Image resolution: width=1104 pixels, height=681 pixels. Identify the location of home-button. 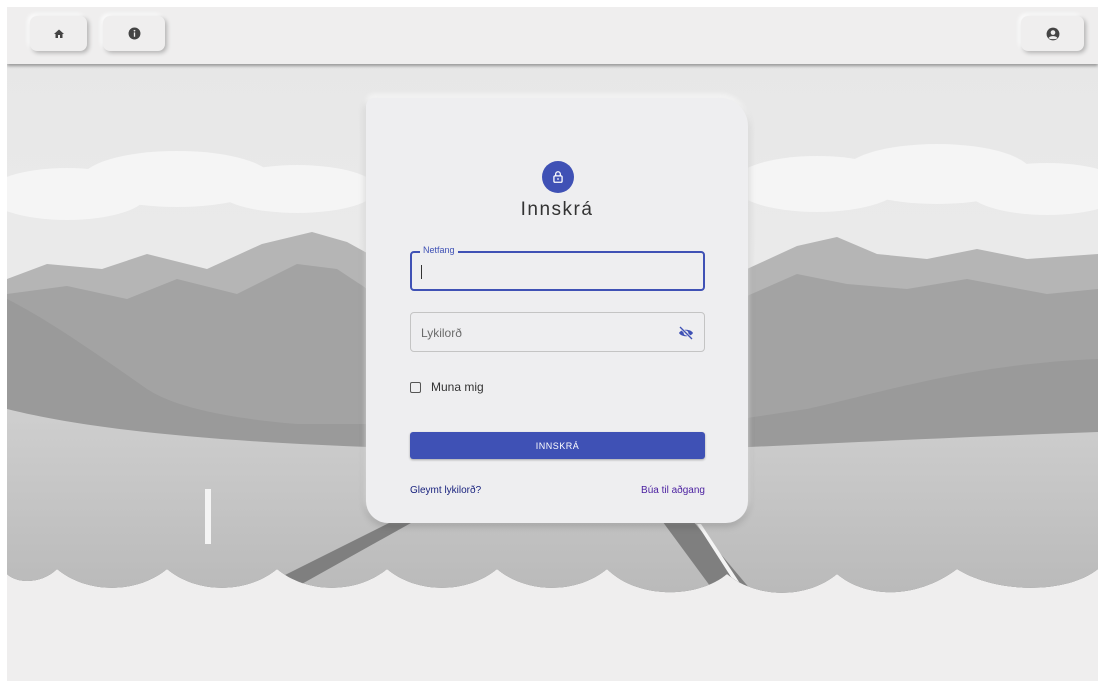
(58, 33).